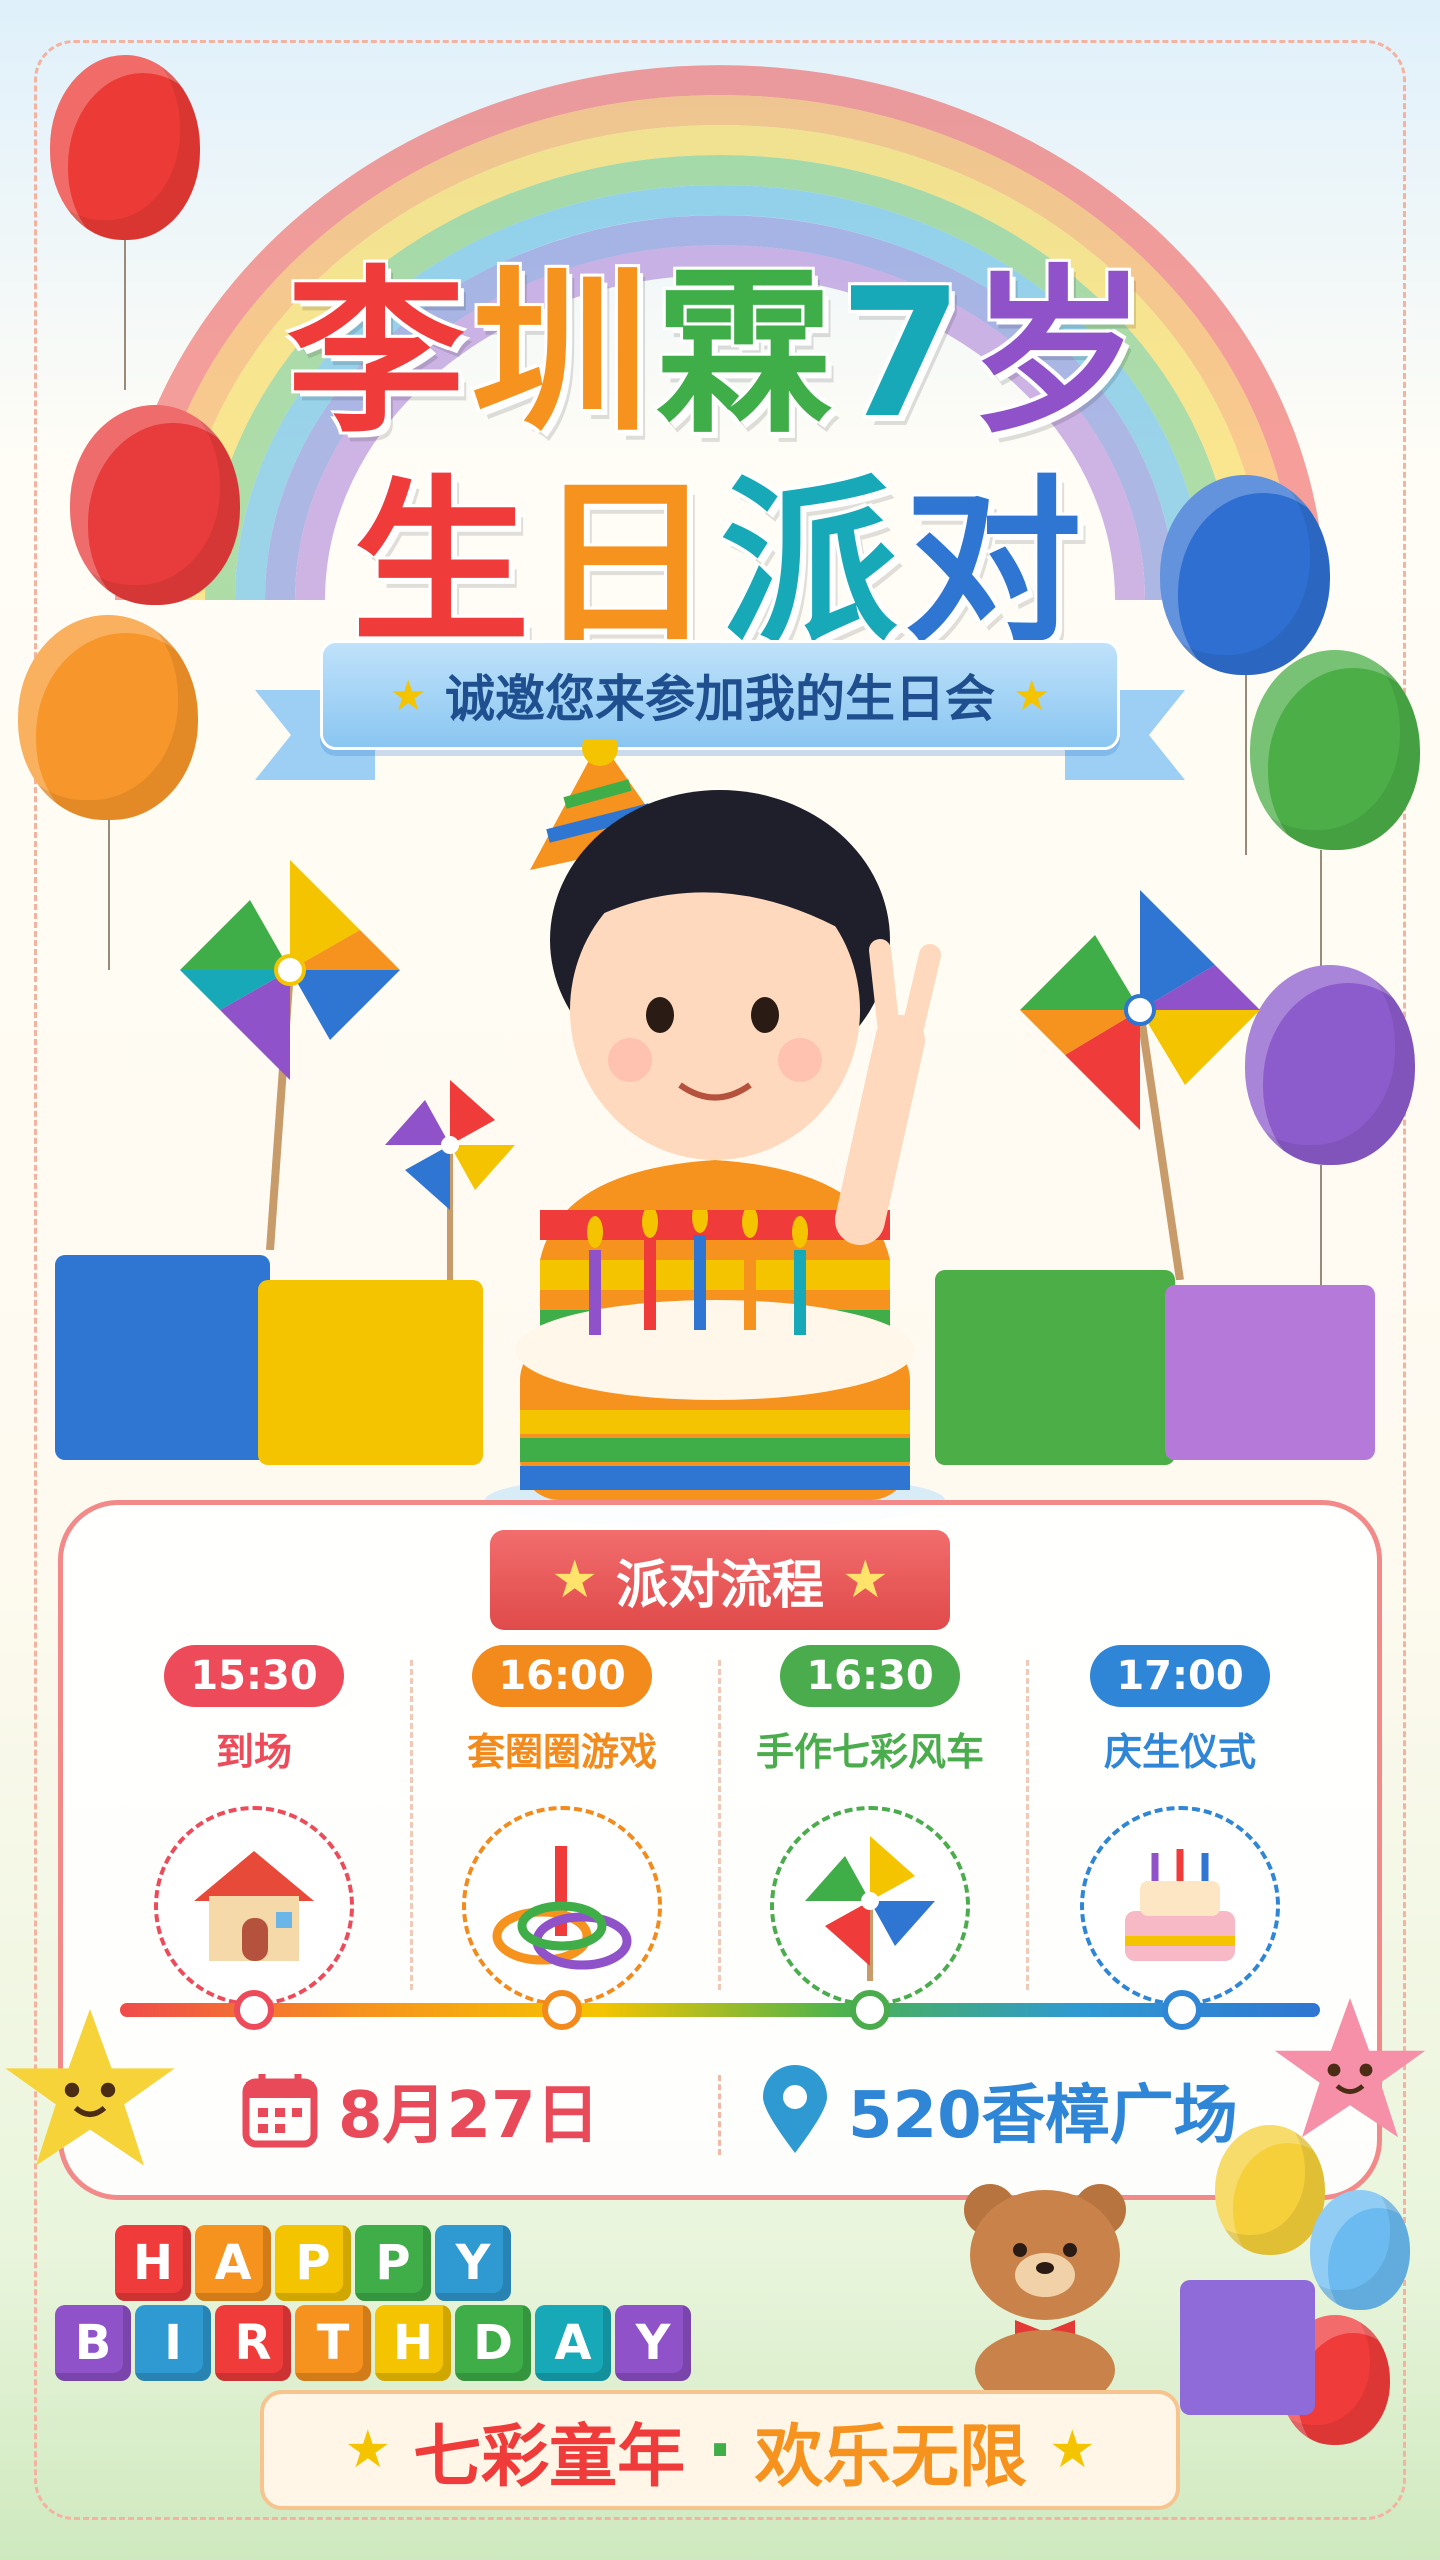 This screenshot has width=1440, height=2560. I want to click on ring-toss-icon, so click(562, 1908).